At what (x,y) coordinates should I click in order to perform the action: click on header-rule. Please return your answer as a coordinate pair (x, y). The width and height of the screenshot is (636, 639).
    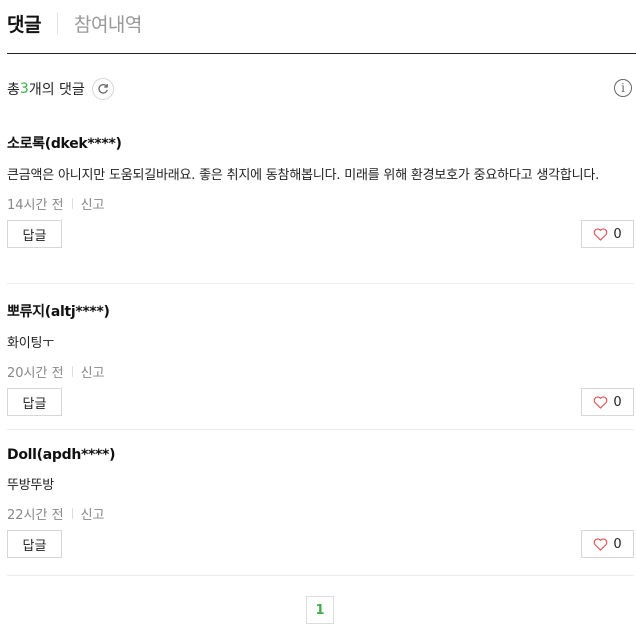
    Looking at the image, I should click on (321, 53).